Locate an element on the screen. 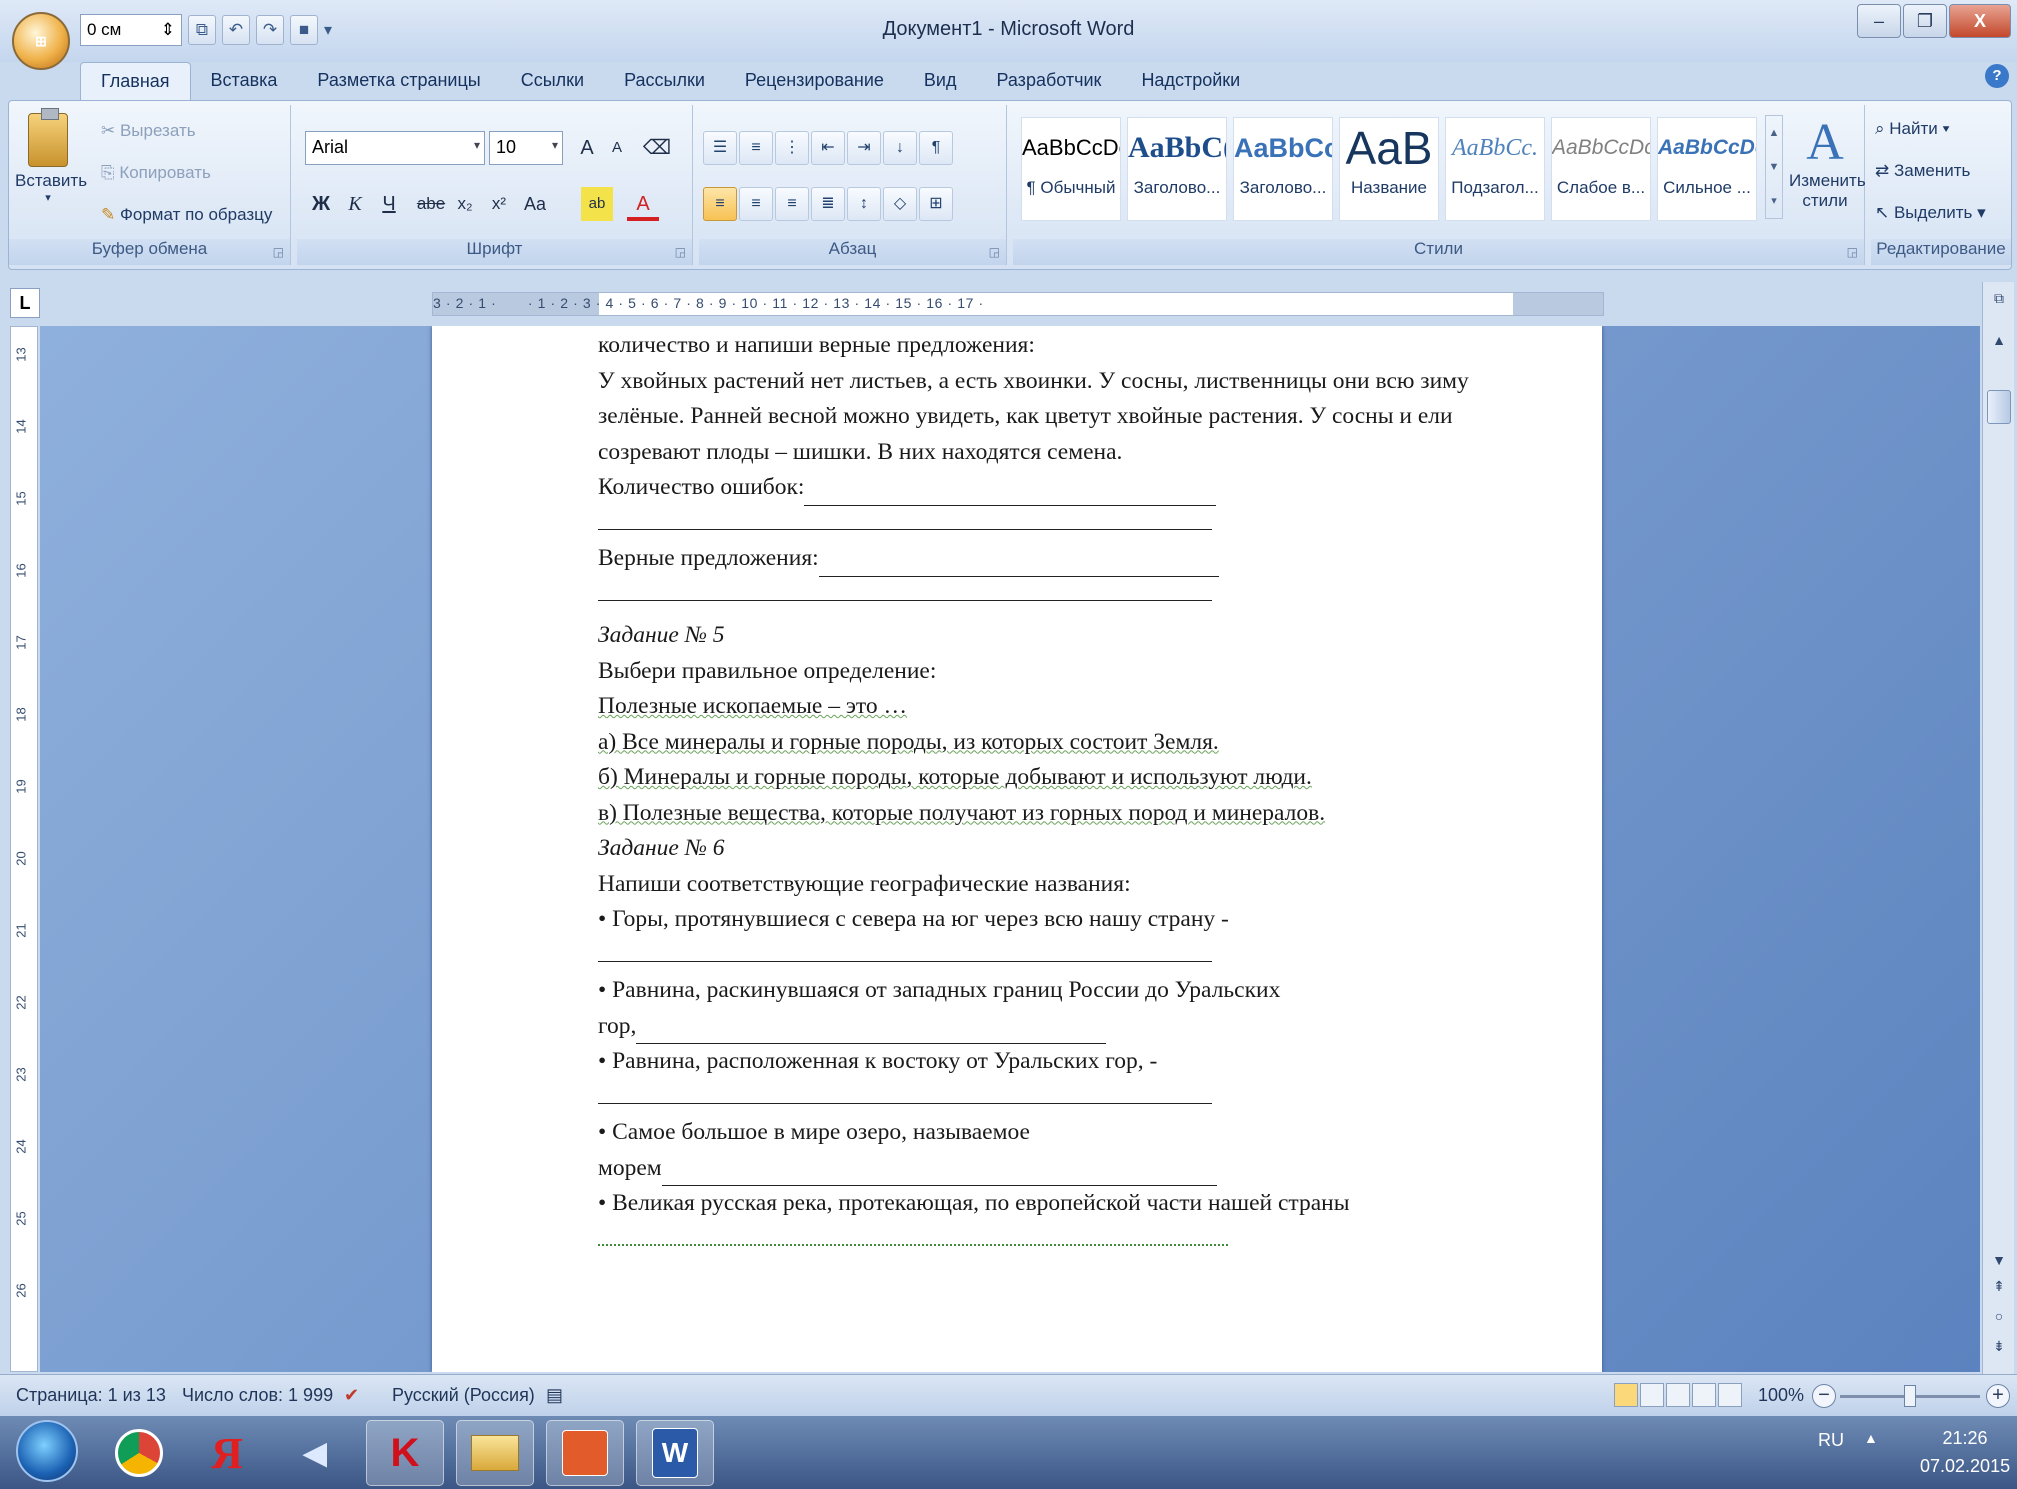  select-button: ↖ Выделить ▾ is located at coordinates (1930, 213).